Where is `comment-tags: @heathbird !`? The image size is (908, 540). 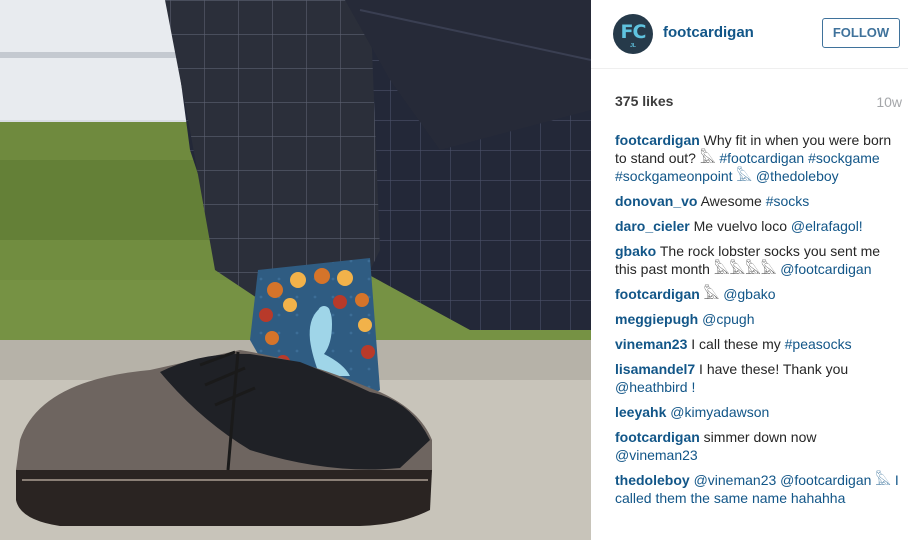 comment-tags: @heathbird ! is located at coordinates (655, 387).